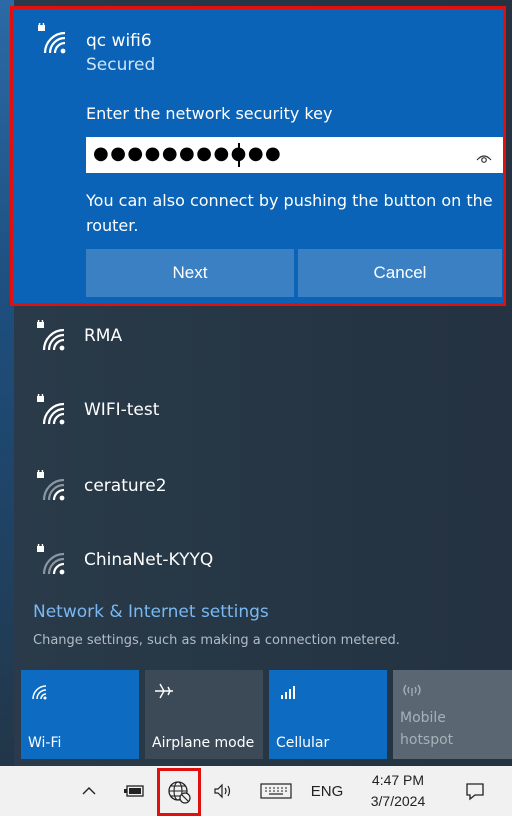 Image resolution: width=512 pixels, height=816 pixels. Describe the element at coordinates (134, 791) in the screenshot. I see `battery-icon` at that location.